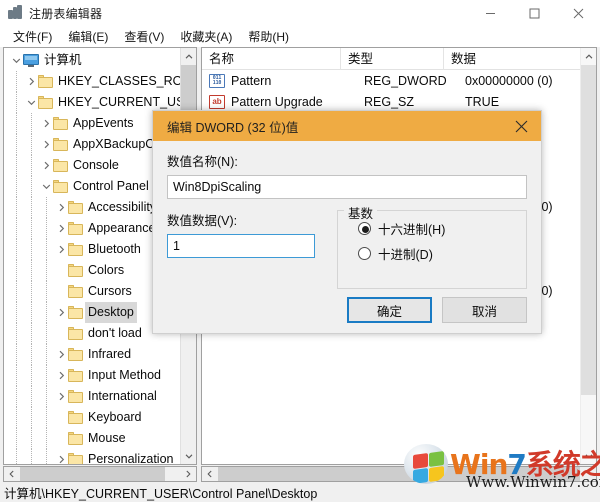 This screenshot has height=502, width=600. I want to click on column-header-name: 名称, so click(271, 59).